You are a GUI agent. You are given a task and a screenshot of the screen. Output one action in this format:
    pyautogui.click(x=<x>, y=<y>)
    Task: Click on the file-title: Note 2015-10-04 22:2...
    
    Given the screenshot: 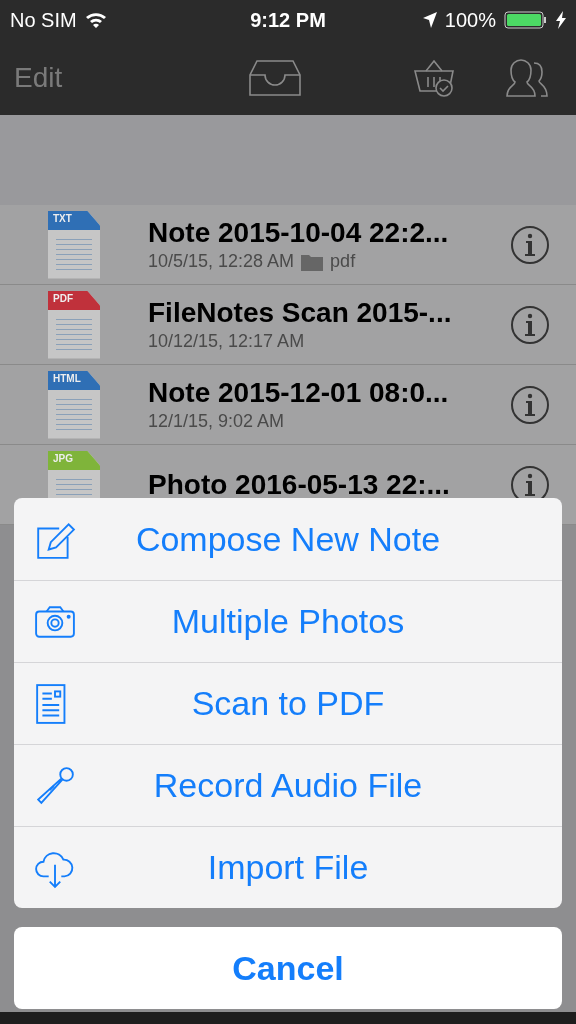 What is the action you would take?
    pyautogui.click(x=299, y=233)
    